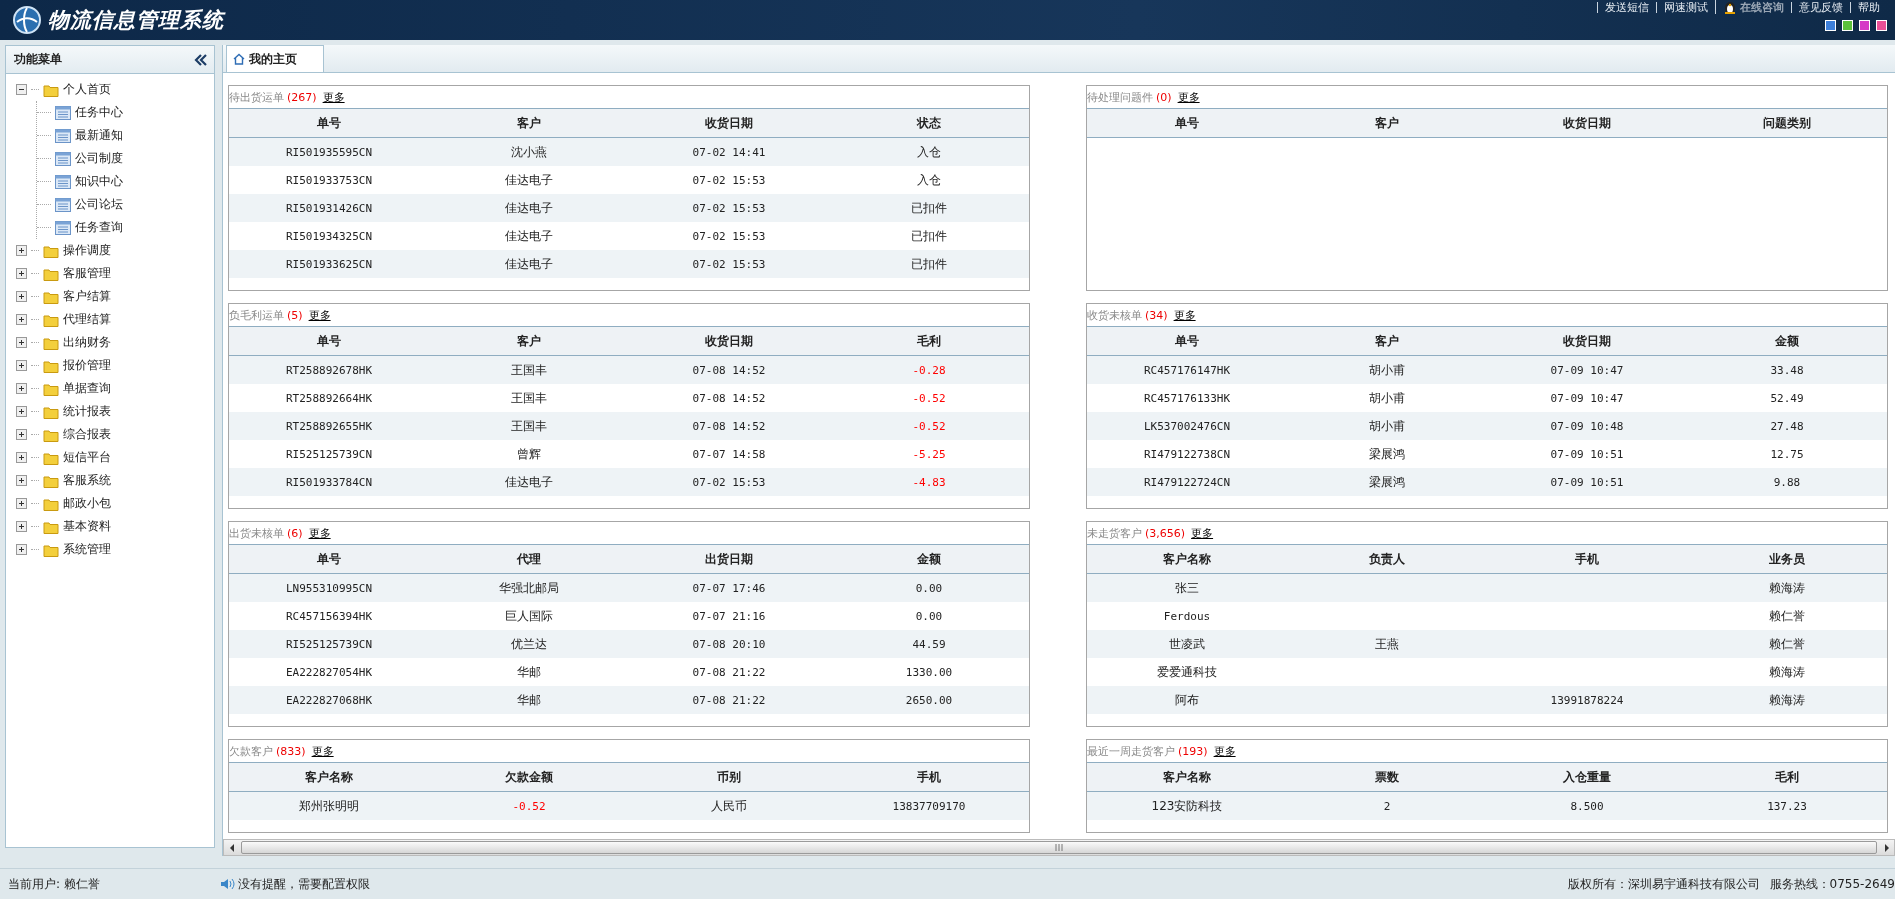  Describe the element at coordinates (256, 315) in the screenshot. I see `panel-title: 负毛利运单` at that location.